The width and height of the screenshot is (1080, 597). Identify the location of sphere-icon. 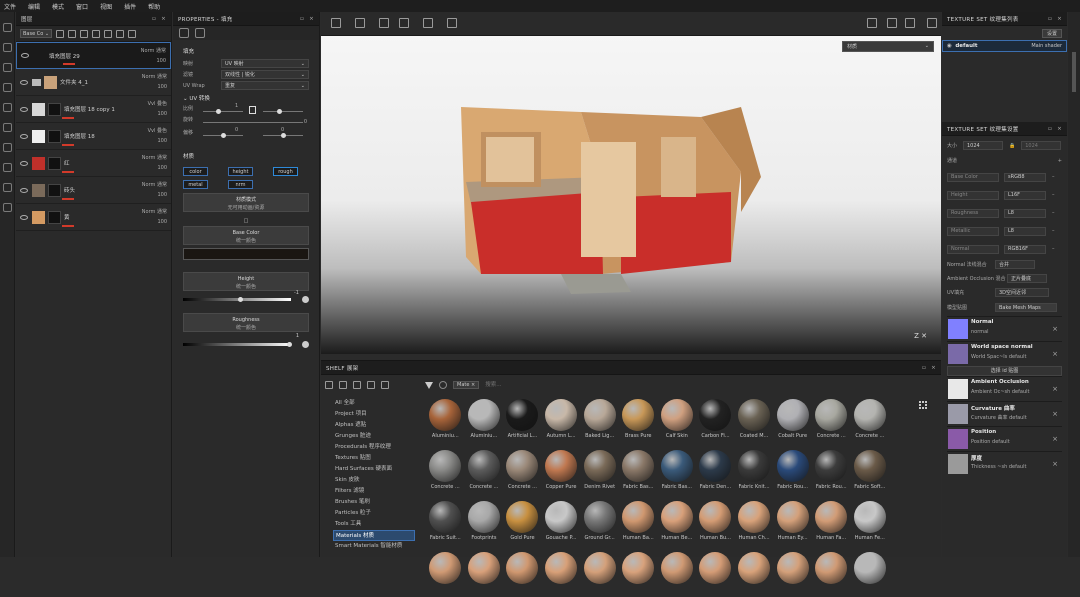
(892, 23).